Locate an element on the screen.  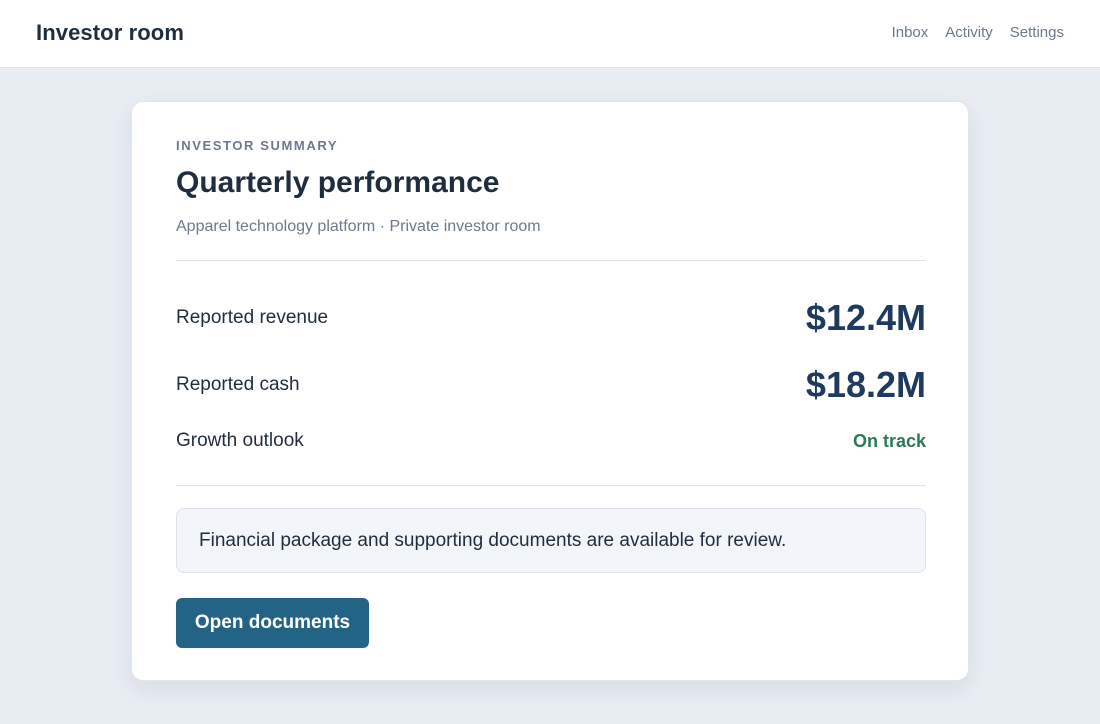
open-documents-button: Open documents is located at coordinates (272, 623).